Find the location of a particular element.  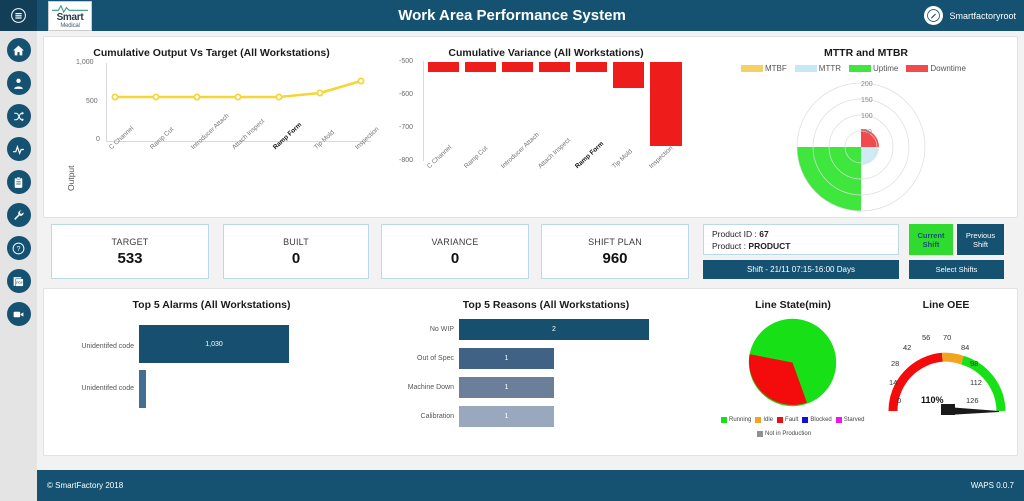

legend-item: Downtime is located at coordinates (936, 68).